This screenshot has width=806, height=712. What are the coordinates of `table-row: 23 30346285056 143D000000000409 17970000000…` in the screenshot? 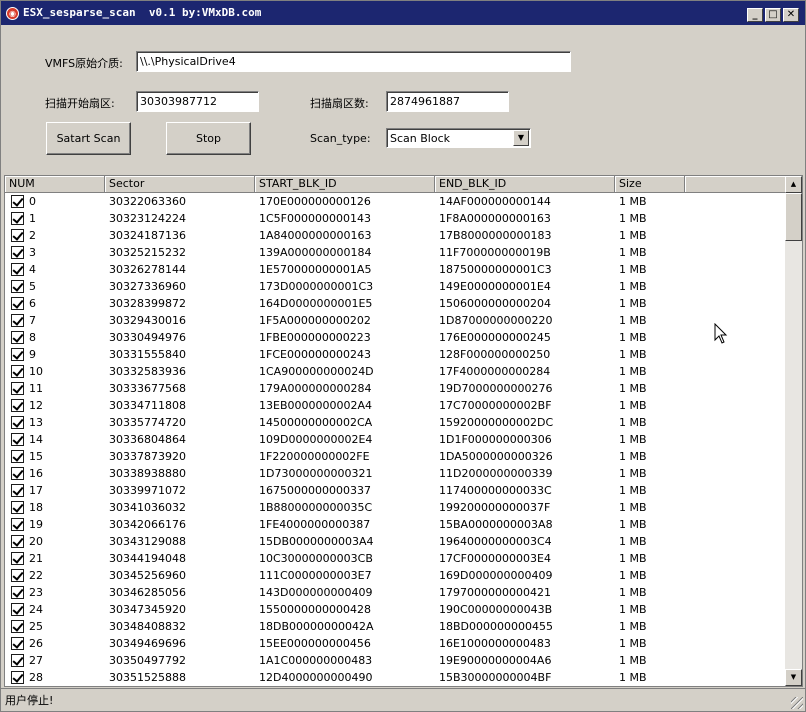 It's located at (395, 592).